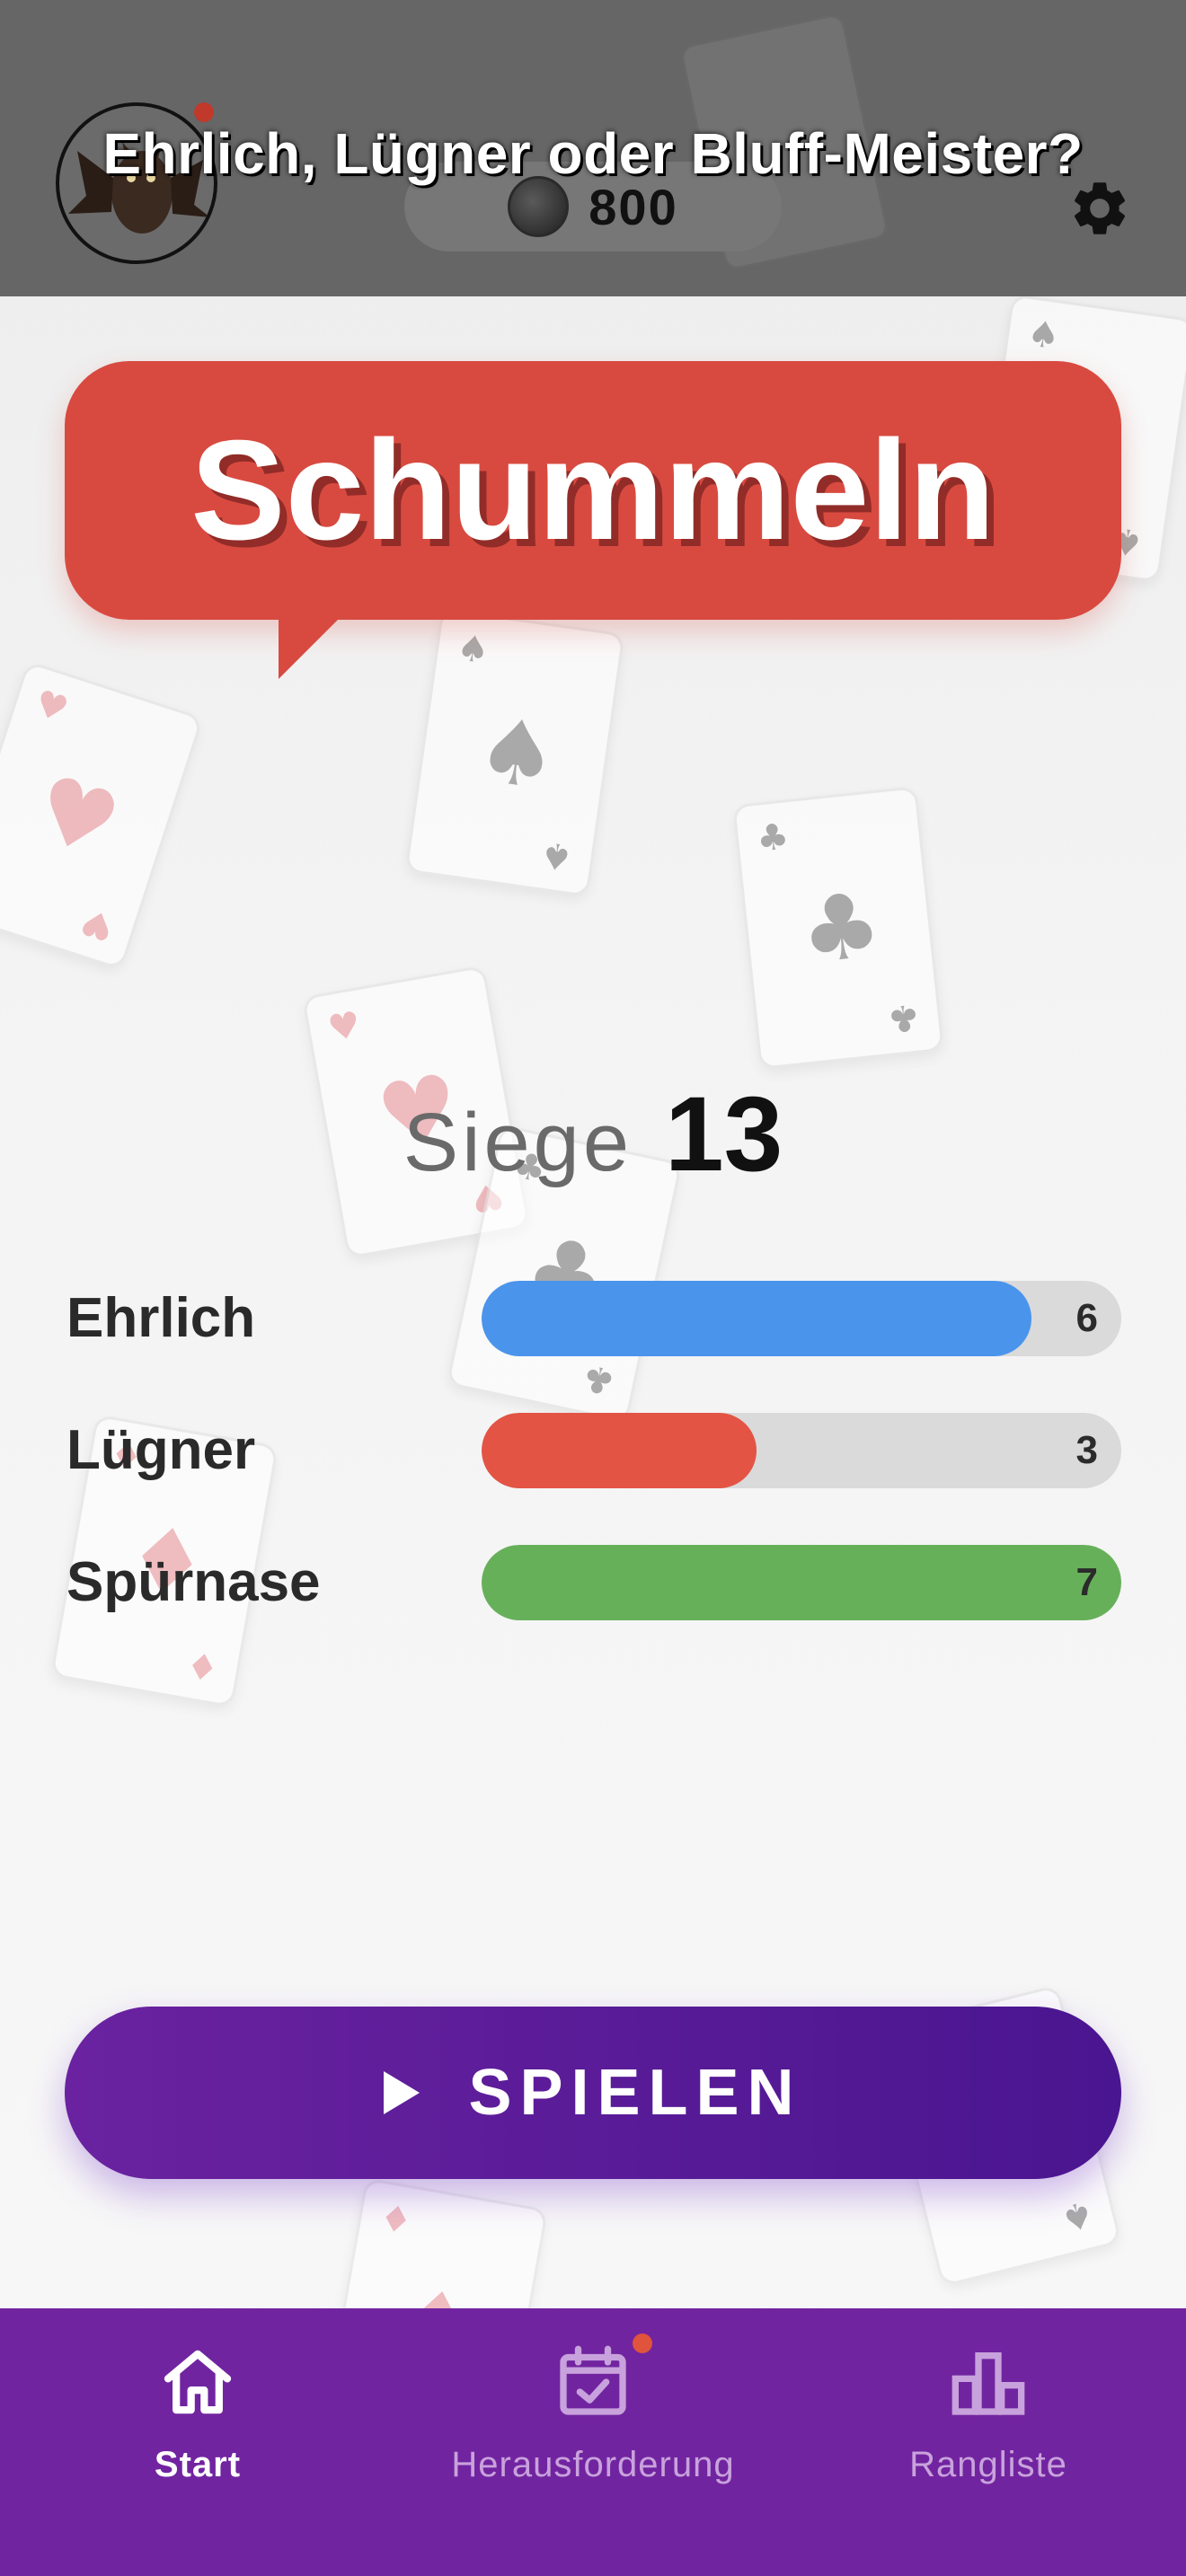 This screenshot has height=2576, width=1186. What do you see at coordinates (198, 2464) in the screenshot?
I see `tab-label: Start` at bounding box center [198, 2464].